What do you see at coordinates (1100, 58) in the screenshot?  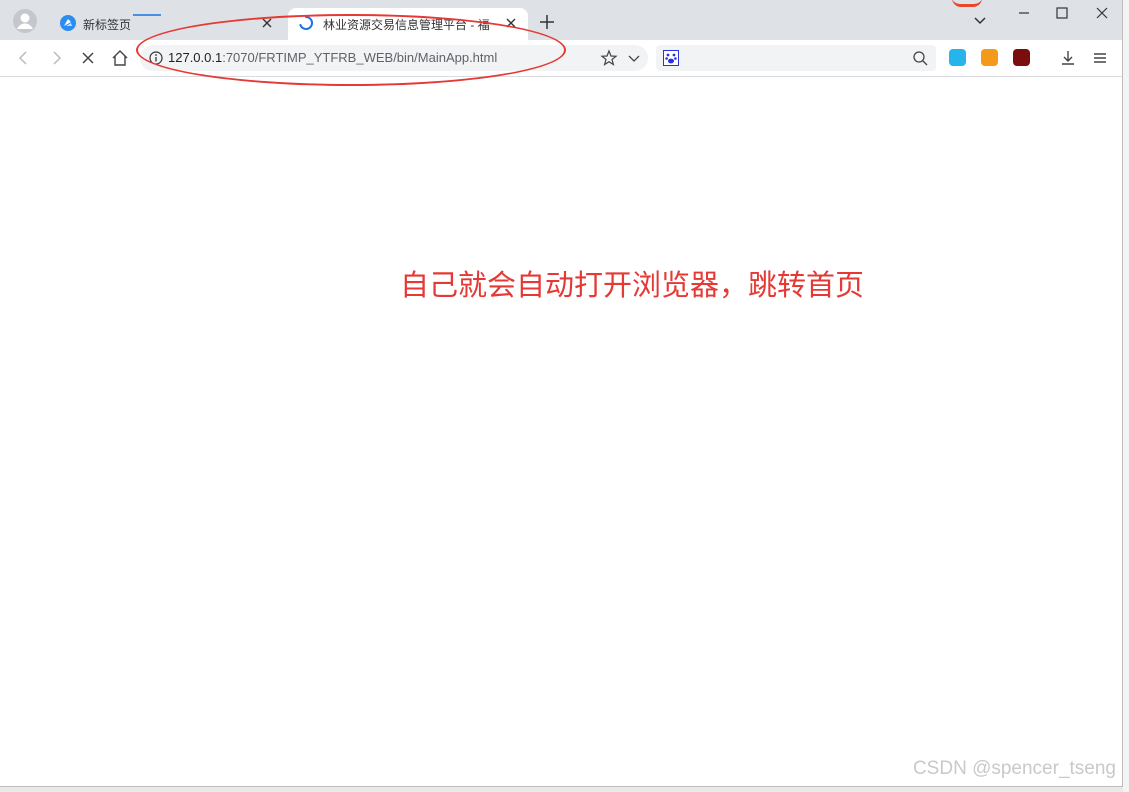 I see `menu-icon` at bounding box center [1100, 58].